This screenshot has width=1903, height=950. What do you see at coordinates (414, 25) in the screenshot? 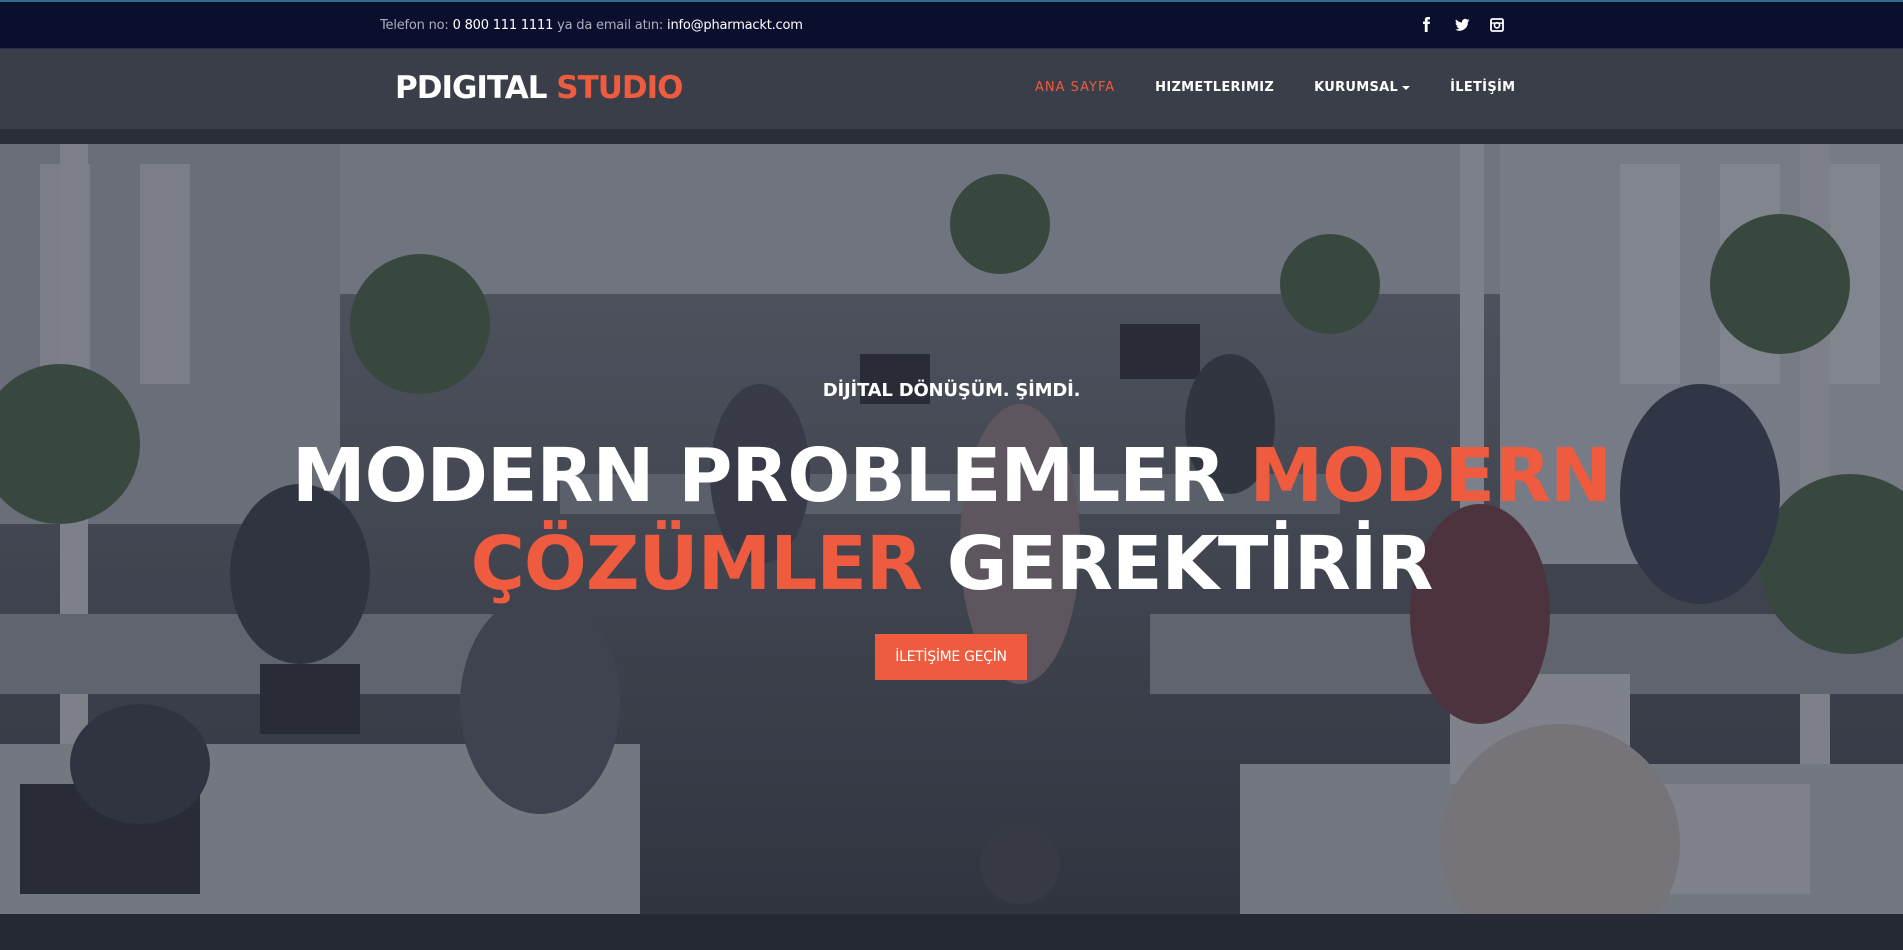
I see `phone-label: Telefon no:` at bounding box center [414, 25].